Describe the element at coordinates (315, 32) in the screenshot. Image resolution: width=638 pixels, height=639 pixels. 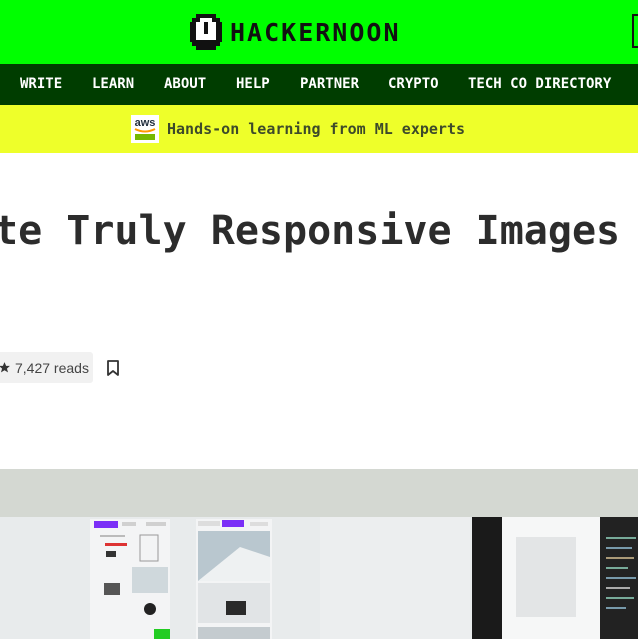
I see `logo-wordmark: HACKERNOON` at that location.